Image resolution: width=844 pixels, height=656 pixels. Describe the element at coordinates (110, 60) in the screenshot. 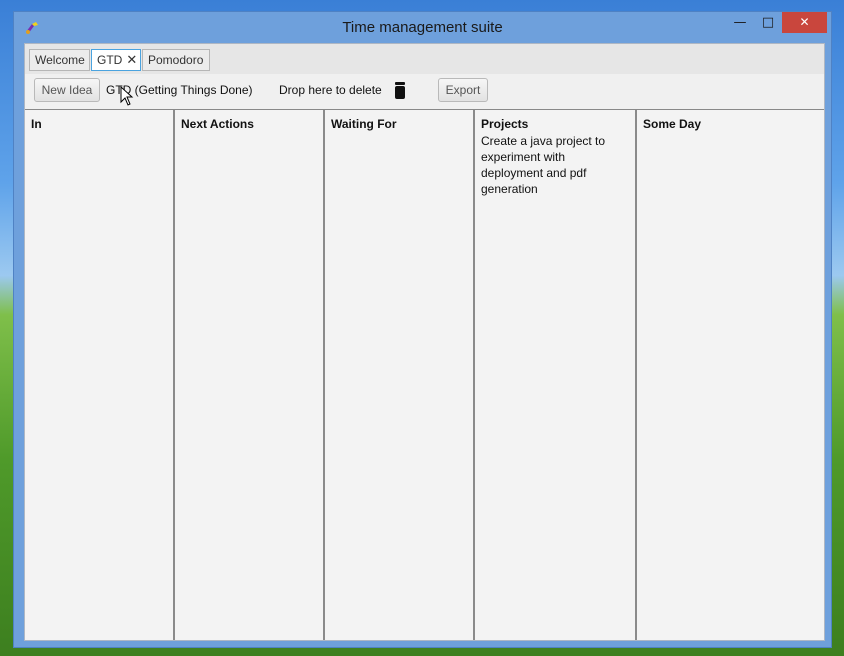

I see `tab-label: GTD` at that location.